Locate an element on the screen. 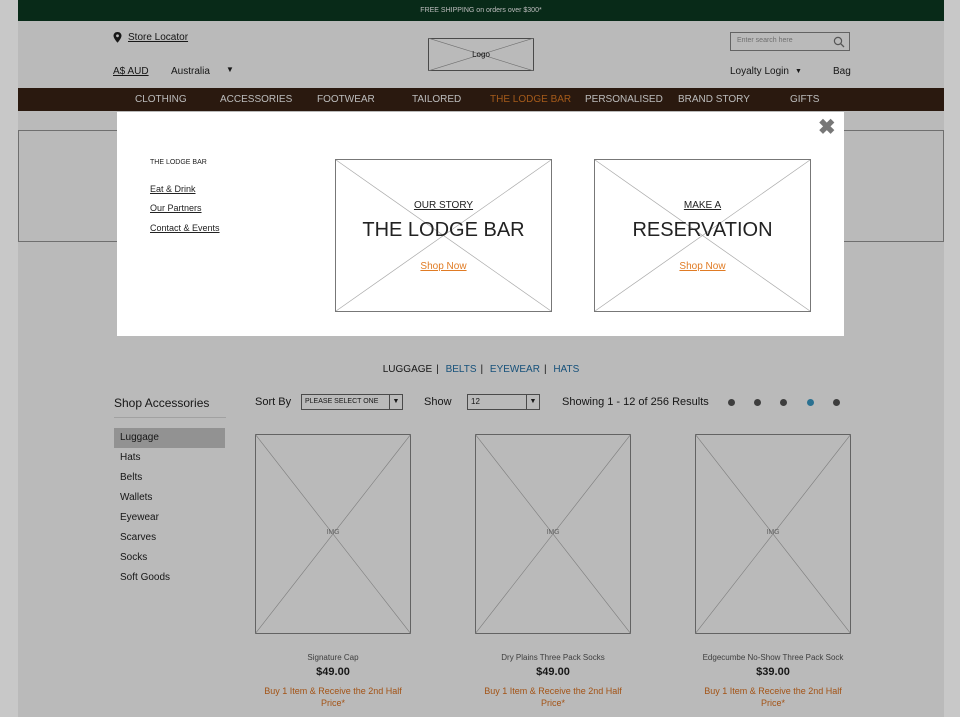 The height and width of the screenshot is (717, 960). mega-menu-link-eat-drink: Eat & Drink is located at coordinates (173, 189).